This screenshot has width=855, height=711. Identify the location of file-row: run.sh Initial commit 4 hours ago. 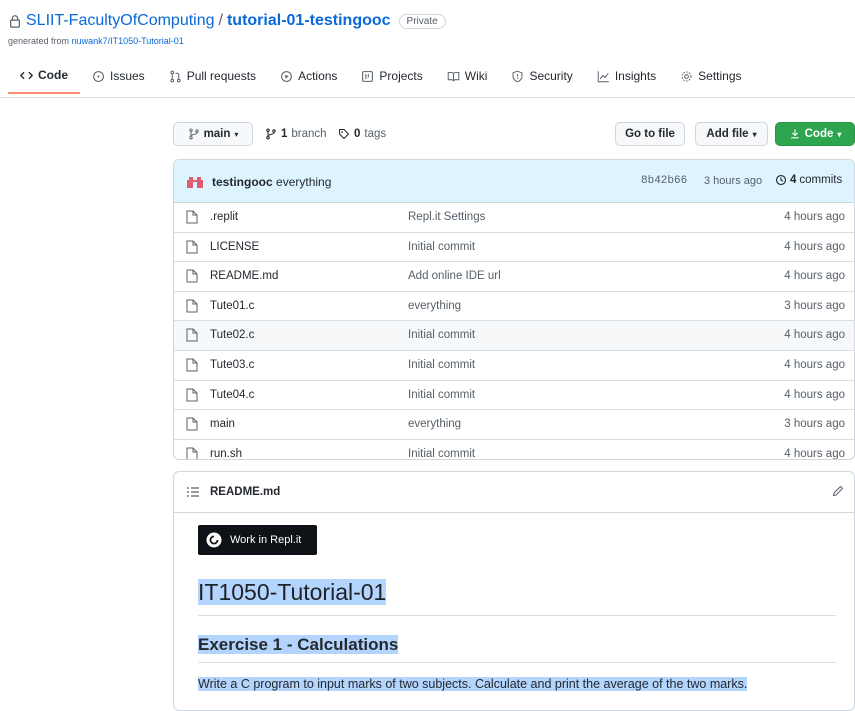
(514, 448).